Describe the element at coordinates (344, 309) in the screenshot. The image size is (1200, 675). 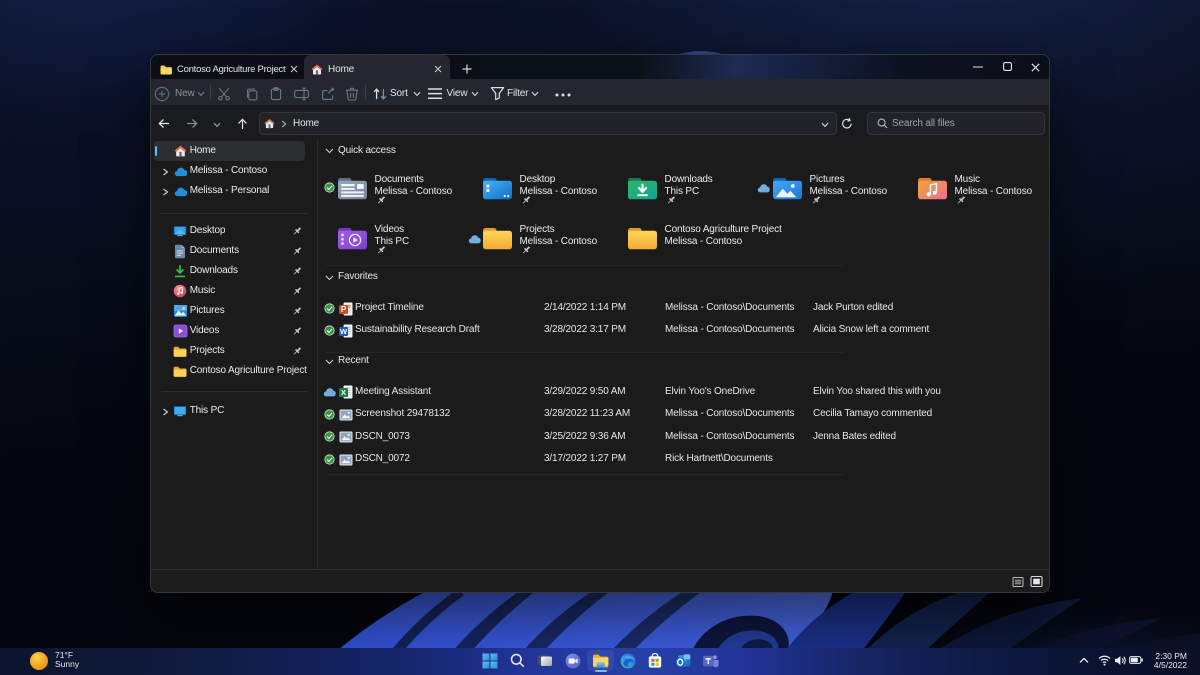
I see `svg-text: P` at that location.